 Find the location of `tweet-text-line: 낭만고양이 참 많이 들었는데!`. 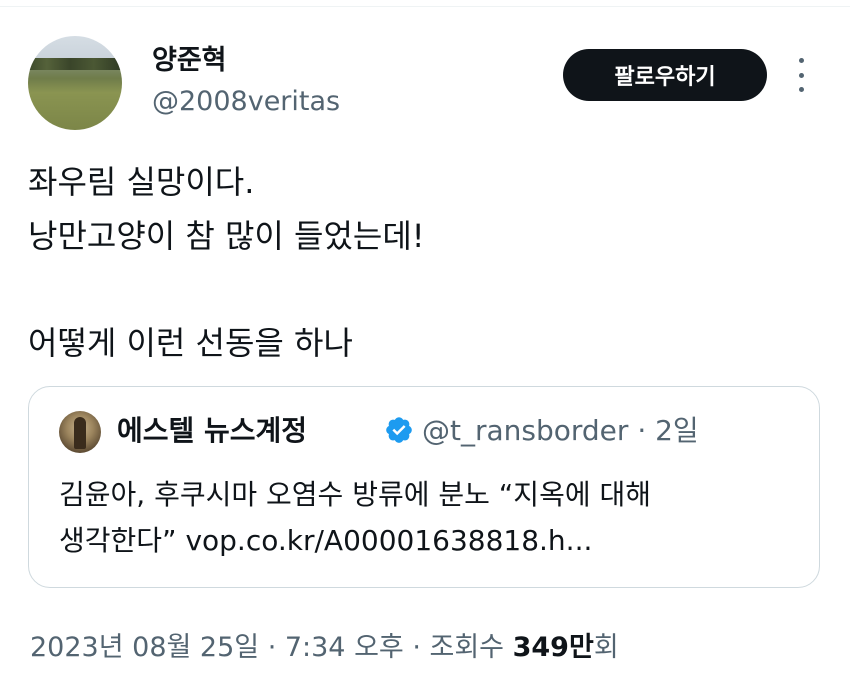

tweet-text-line: 낭만고양이 참 많이 들었는데! is located at coordinates (226, 236).